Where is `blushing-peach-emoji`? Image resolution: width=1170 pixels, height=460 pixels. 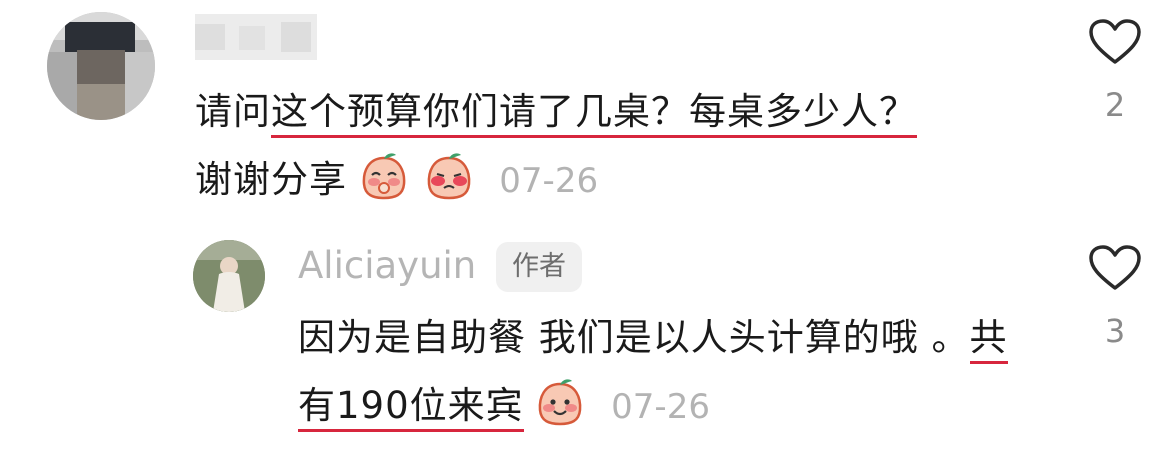 blushing-peach-emoji is located at coordinates (384, 176).